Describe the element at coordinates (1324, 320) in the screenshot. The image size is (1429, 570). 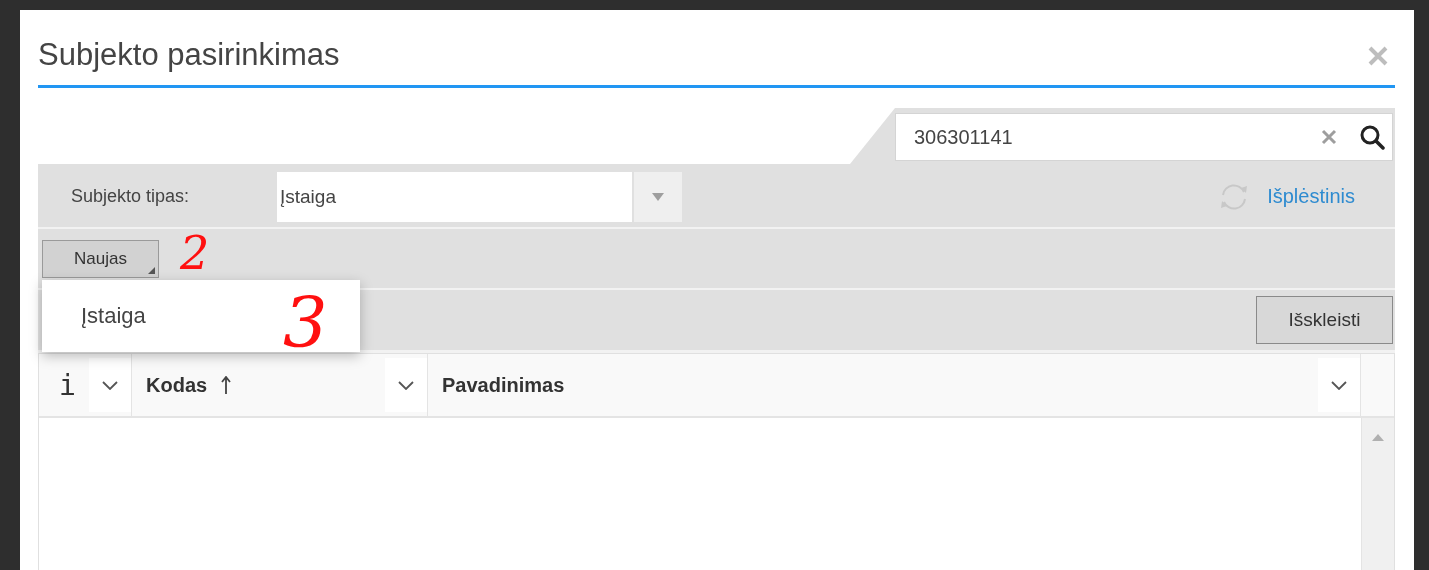
I see `expand-button: Išskleisti` at that location.